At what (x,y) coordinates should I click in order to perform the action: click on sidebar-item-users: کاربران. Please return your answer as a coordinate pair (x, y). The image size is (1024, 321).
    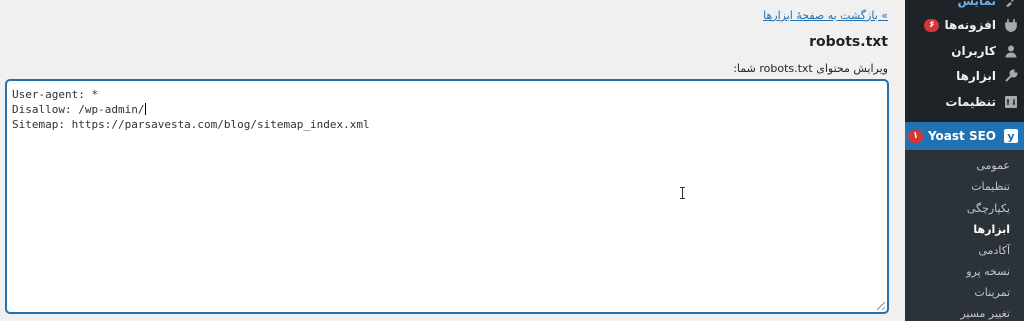
    Looking at the image, I should click on (964, 51).